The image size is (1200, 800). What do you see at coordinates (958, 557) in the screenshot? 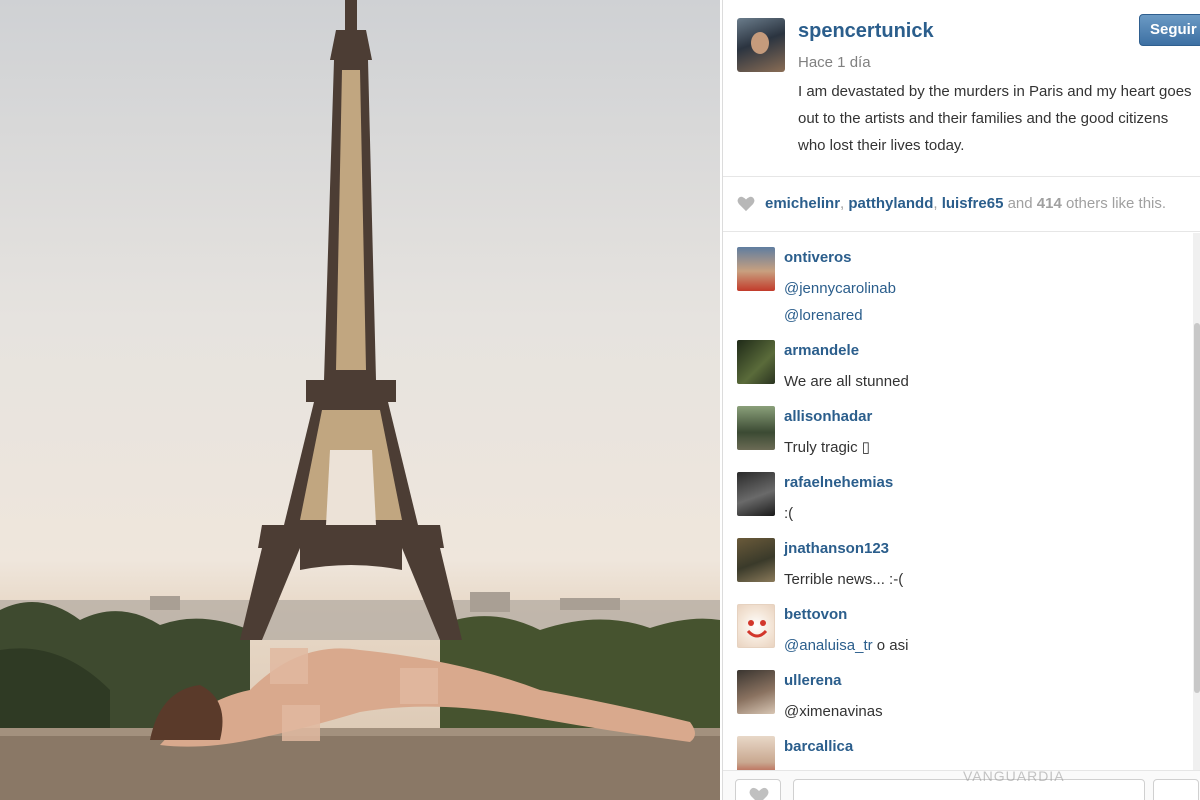
I see `comment-item: jnathanson123 Terrible news... :-(` at bounding box center [958, 557].